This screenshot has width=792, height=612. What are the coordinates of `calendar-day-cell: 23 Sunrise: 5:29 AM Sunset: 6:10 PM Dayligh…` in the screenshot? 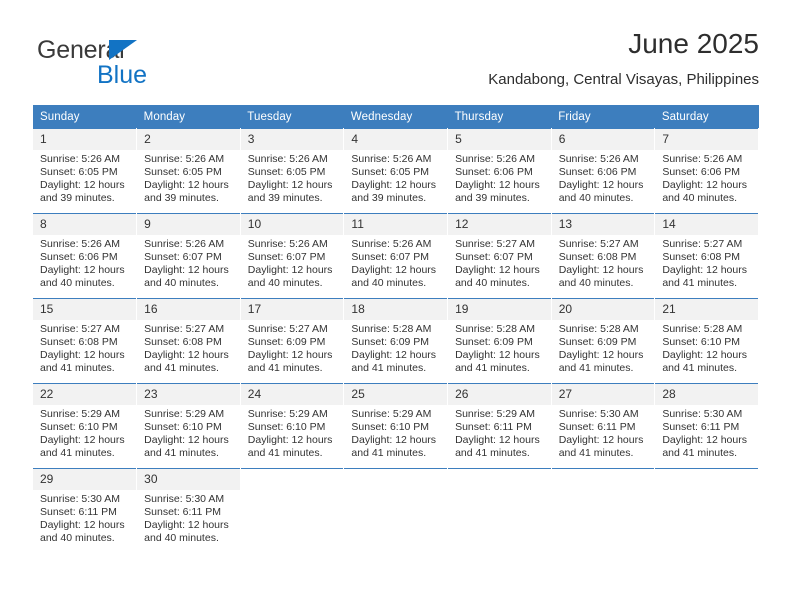 It's located at (188, 426).